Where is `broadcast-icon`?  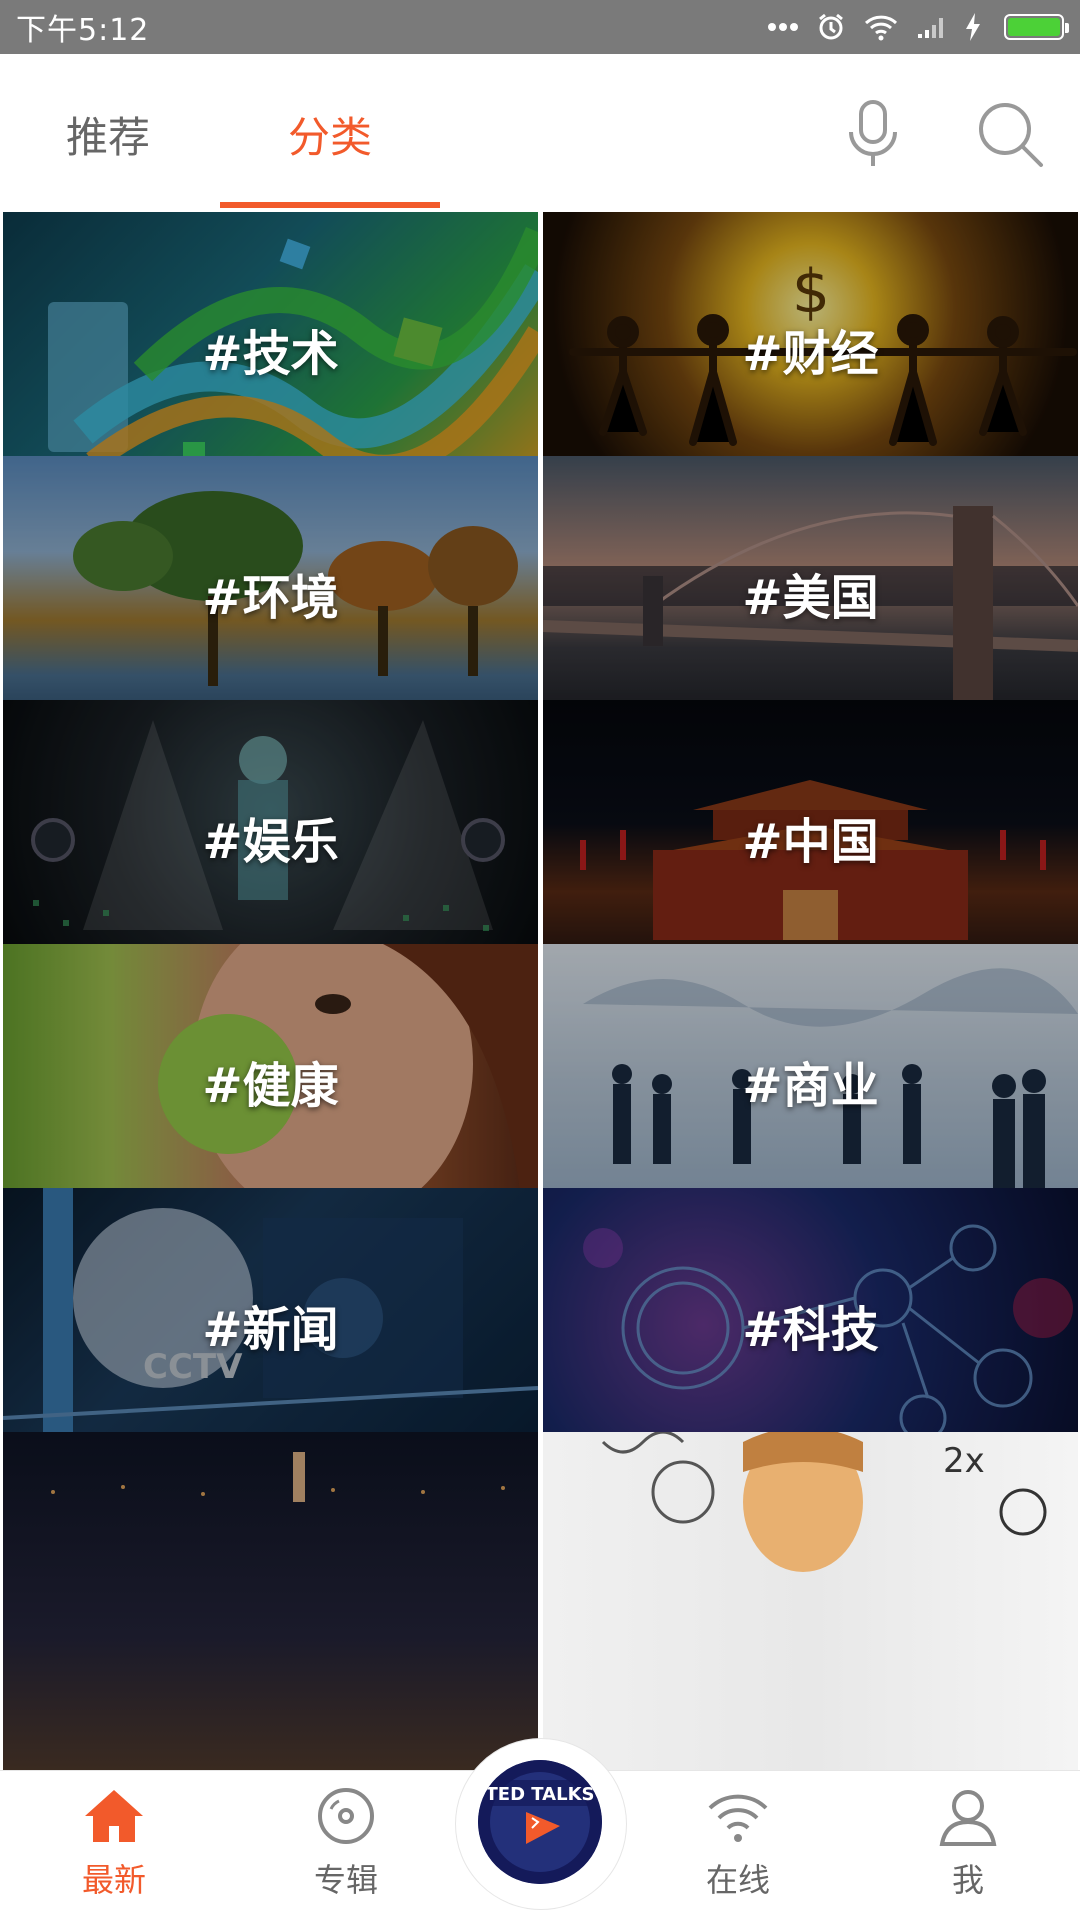
broadcast-icon is located at coordinates (738, 1816).